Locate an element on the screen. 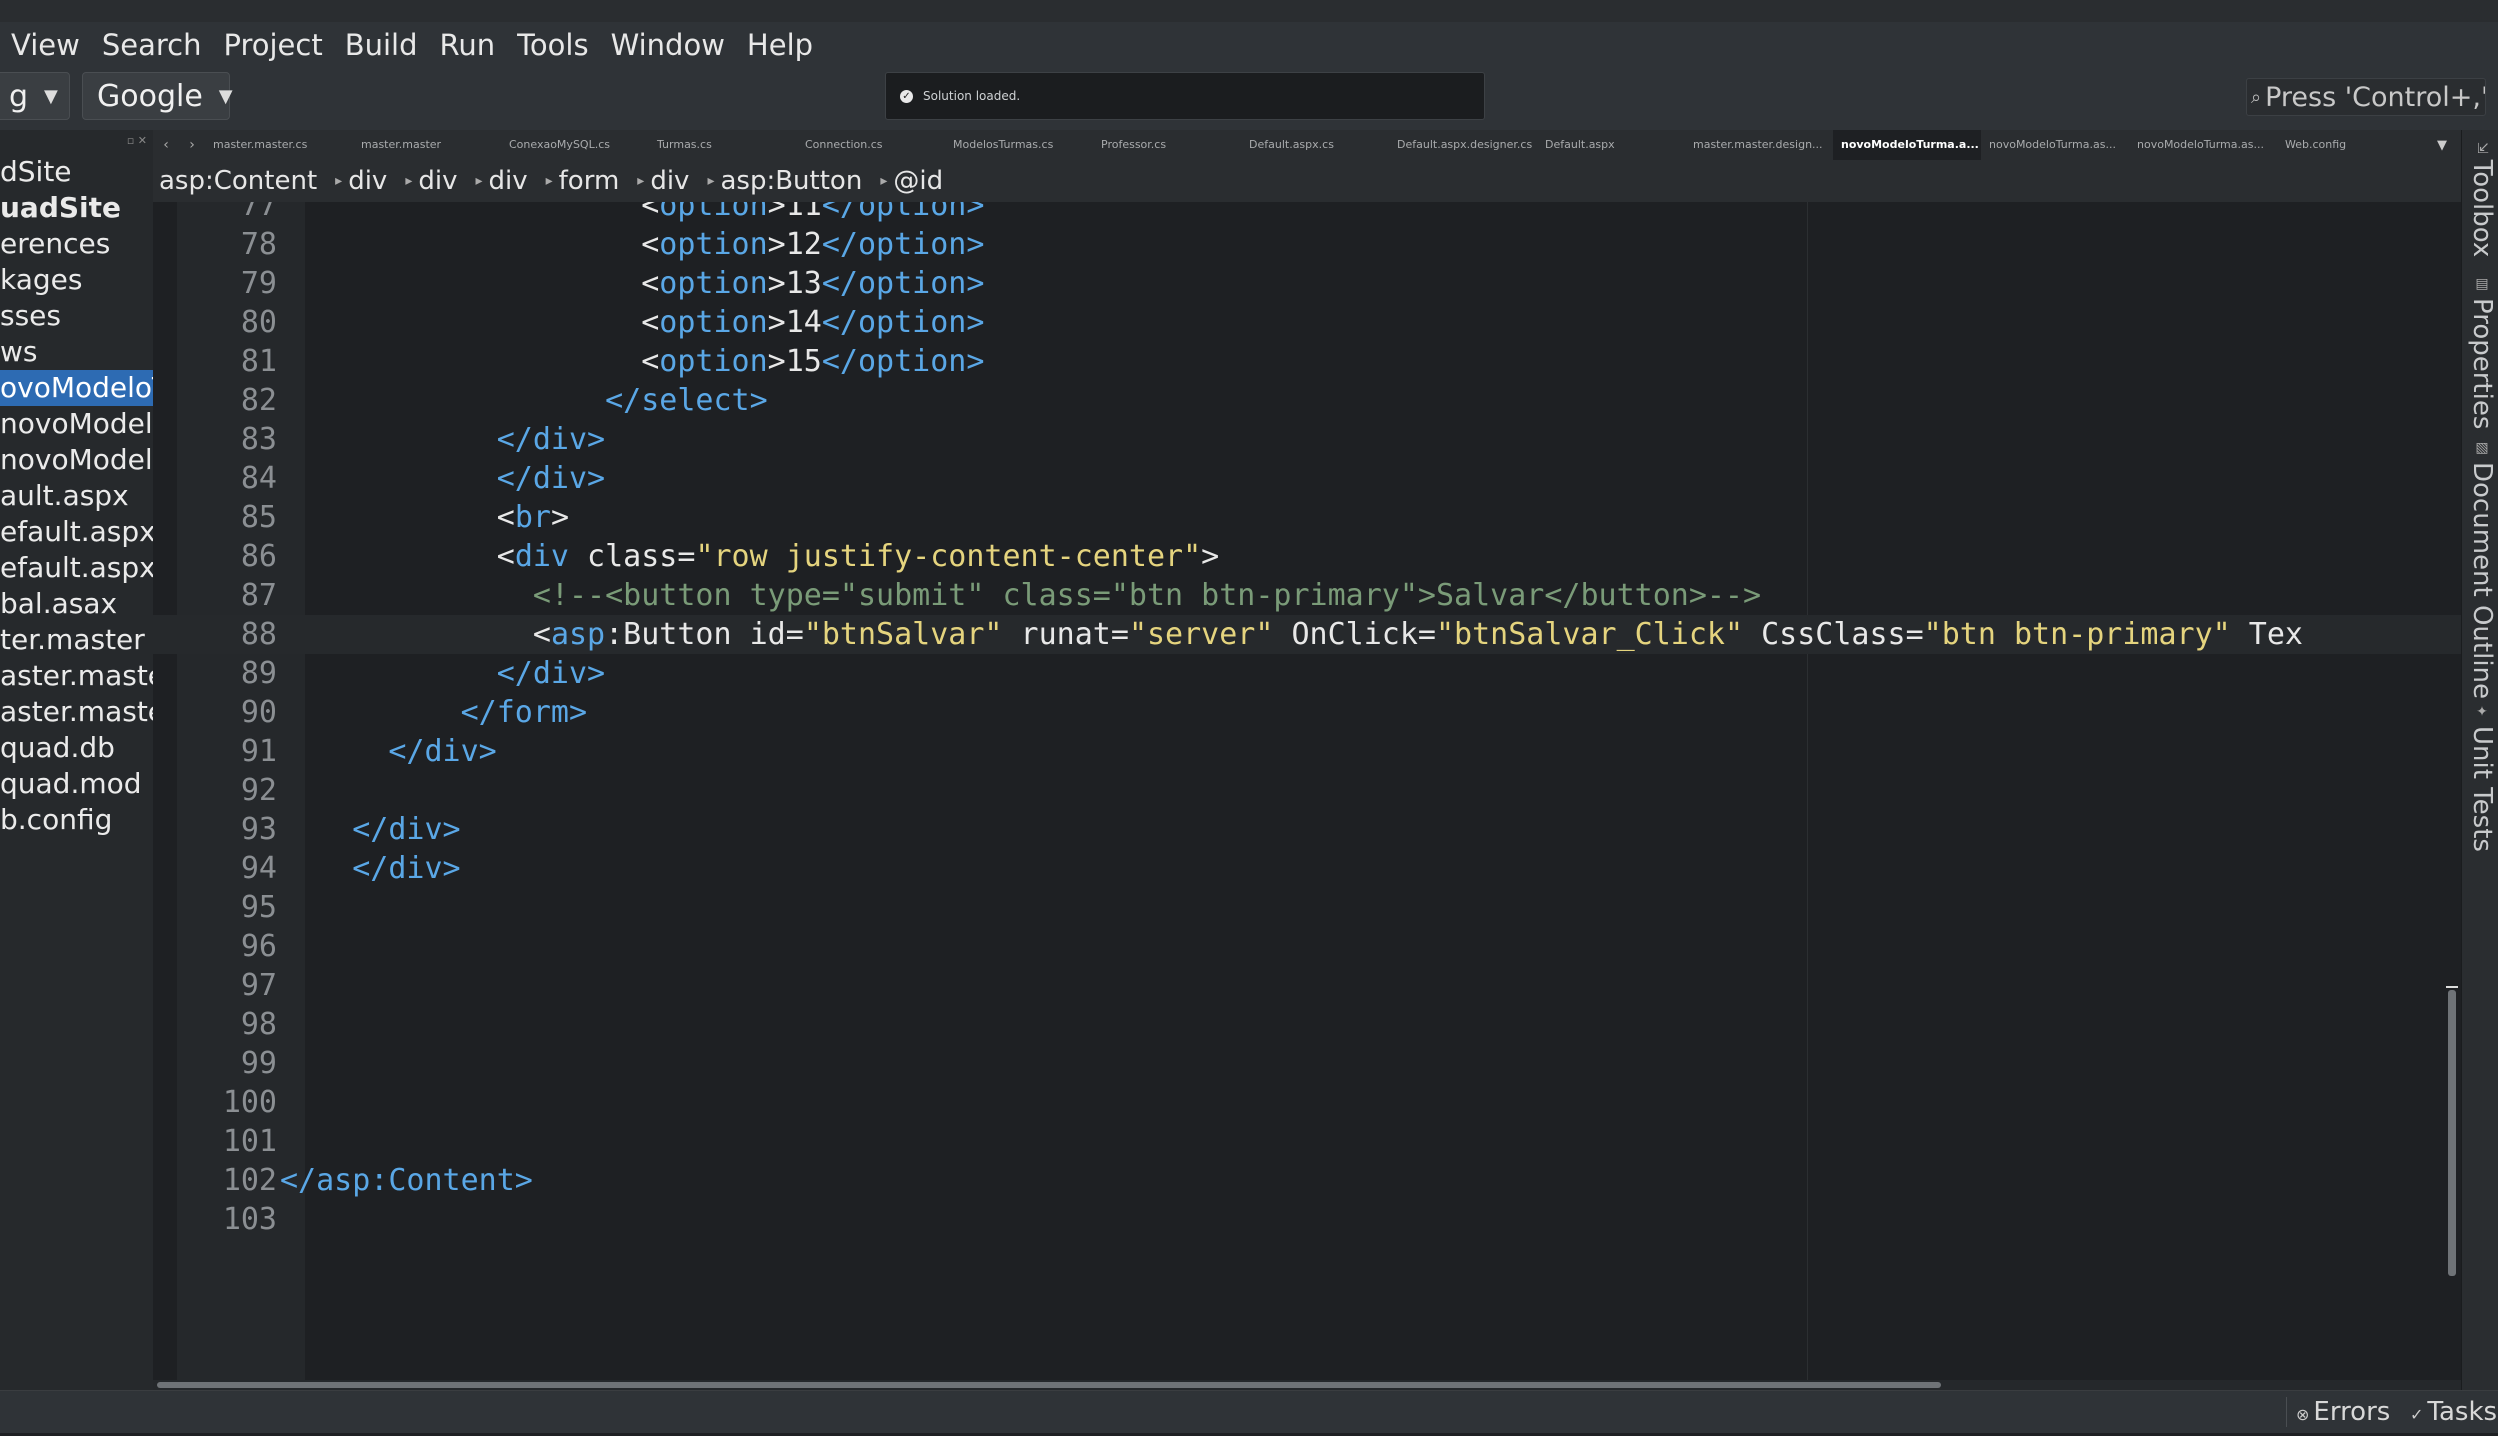  document-outline-pad-tab: ▧ Document Outline is located at coordinates (2482, 569).